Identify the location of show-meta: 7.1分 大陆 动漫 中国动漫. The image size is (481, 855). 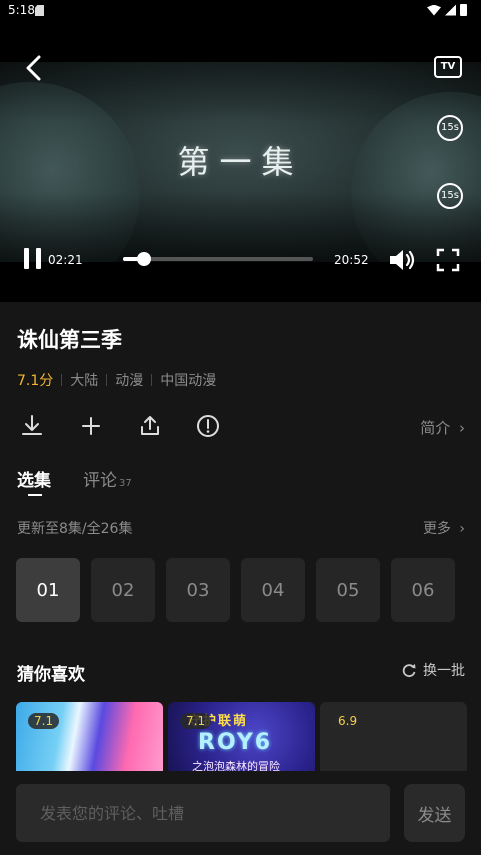
(116, 380).